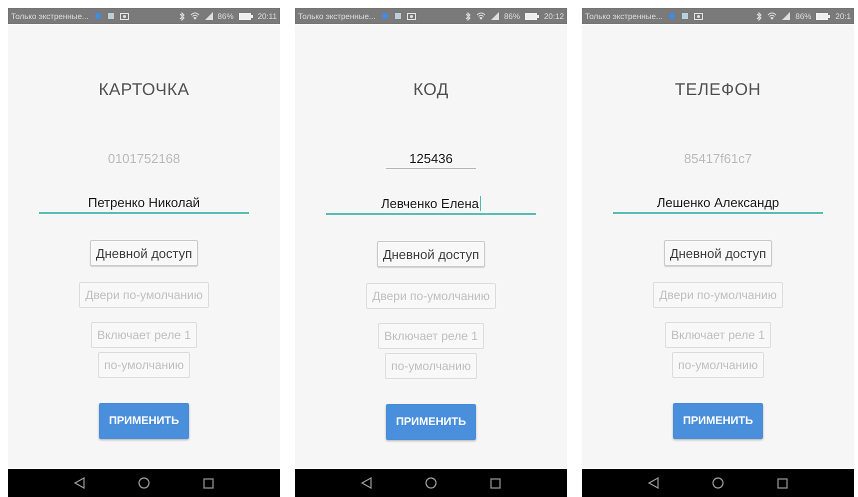  Describe the element at coordinates (431, 158) in the screenshot. I see `code-field: 125436` at that location.